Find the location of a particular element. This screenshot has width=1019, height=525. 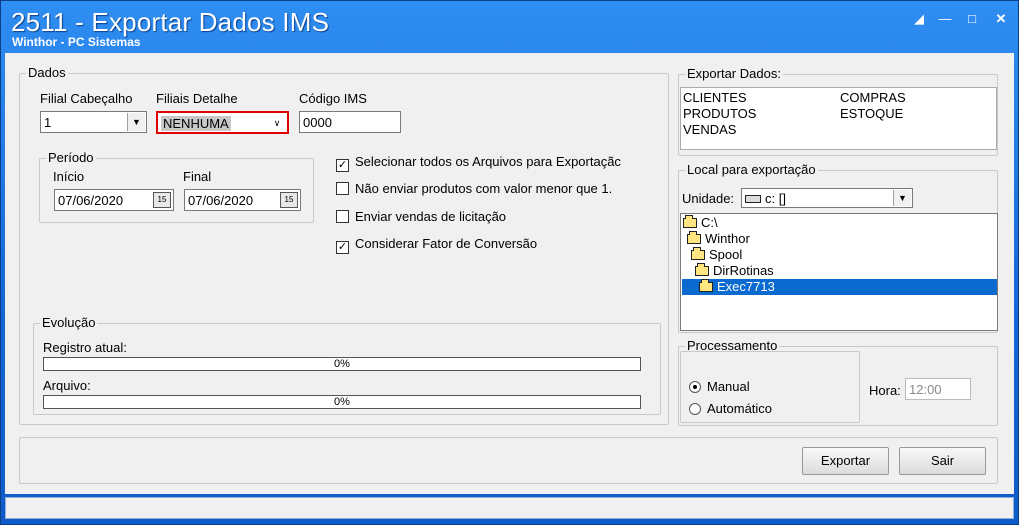

radio-automatico: Automático is located at coordinates (730, 408).